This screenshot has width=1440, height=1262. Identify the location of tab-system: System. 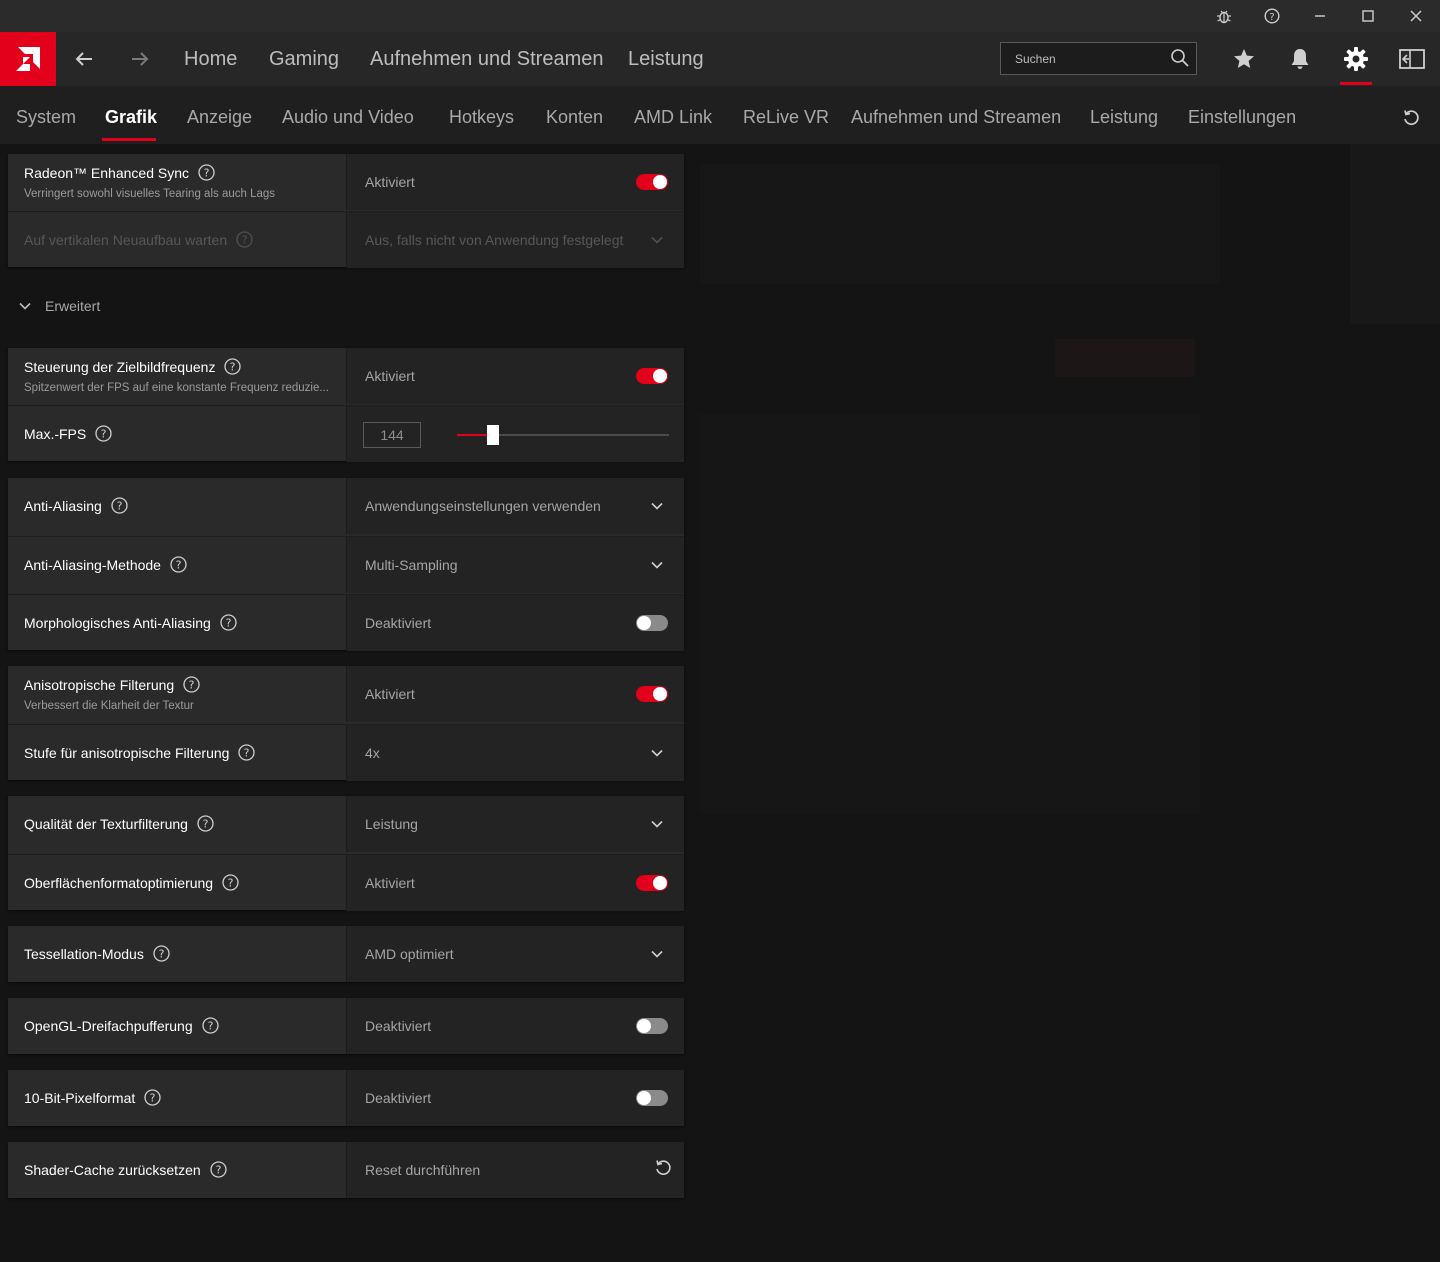
(46, 117).